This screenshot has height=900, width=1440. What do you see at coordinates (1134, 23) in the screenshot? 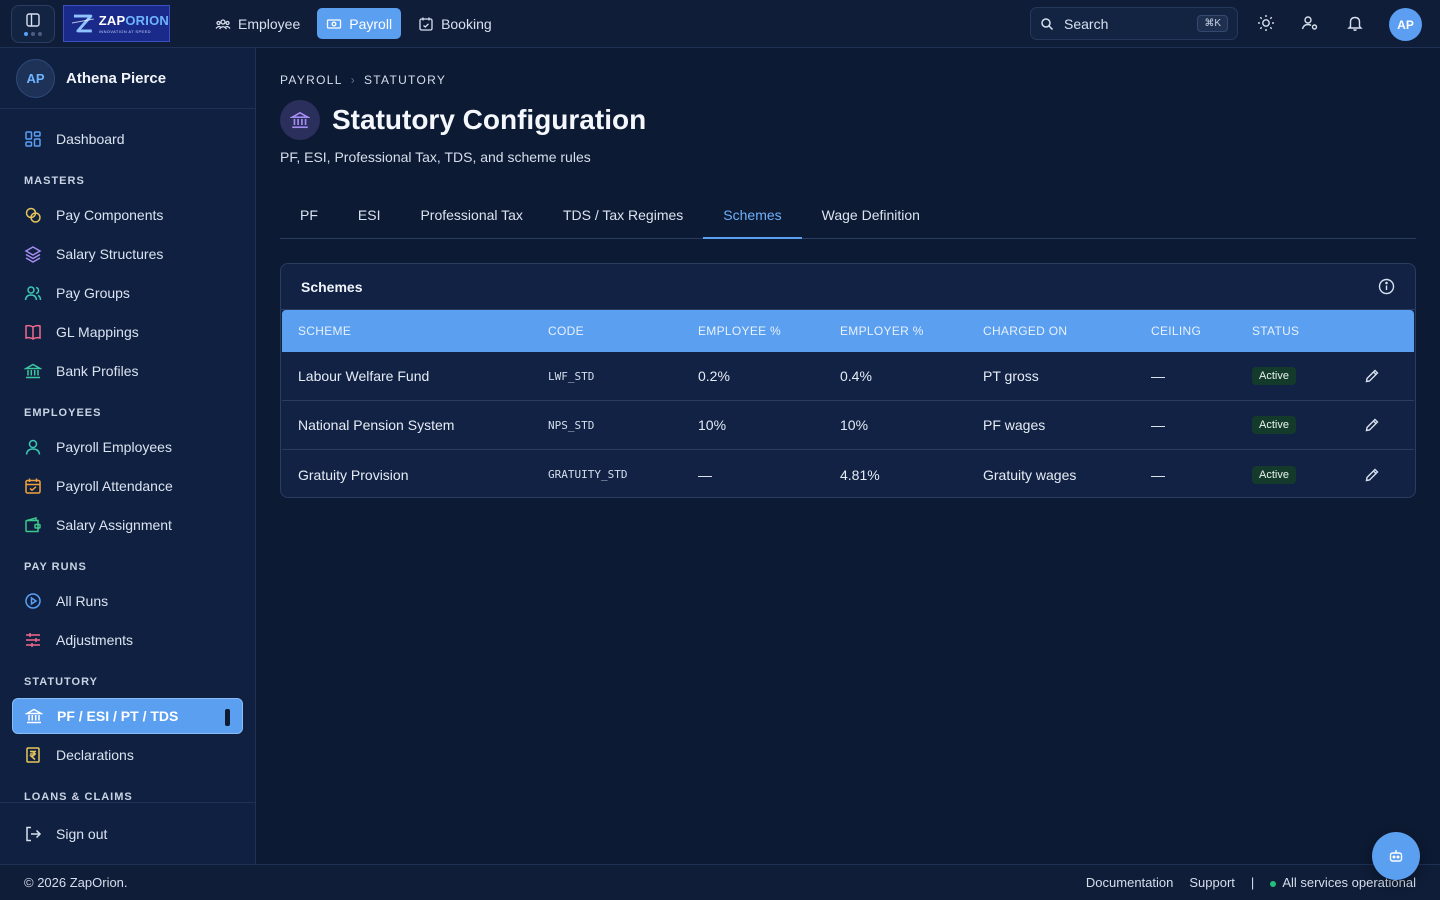
I see `global-search: Search ⌘K` at bounding box center [1134, 23].